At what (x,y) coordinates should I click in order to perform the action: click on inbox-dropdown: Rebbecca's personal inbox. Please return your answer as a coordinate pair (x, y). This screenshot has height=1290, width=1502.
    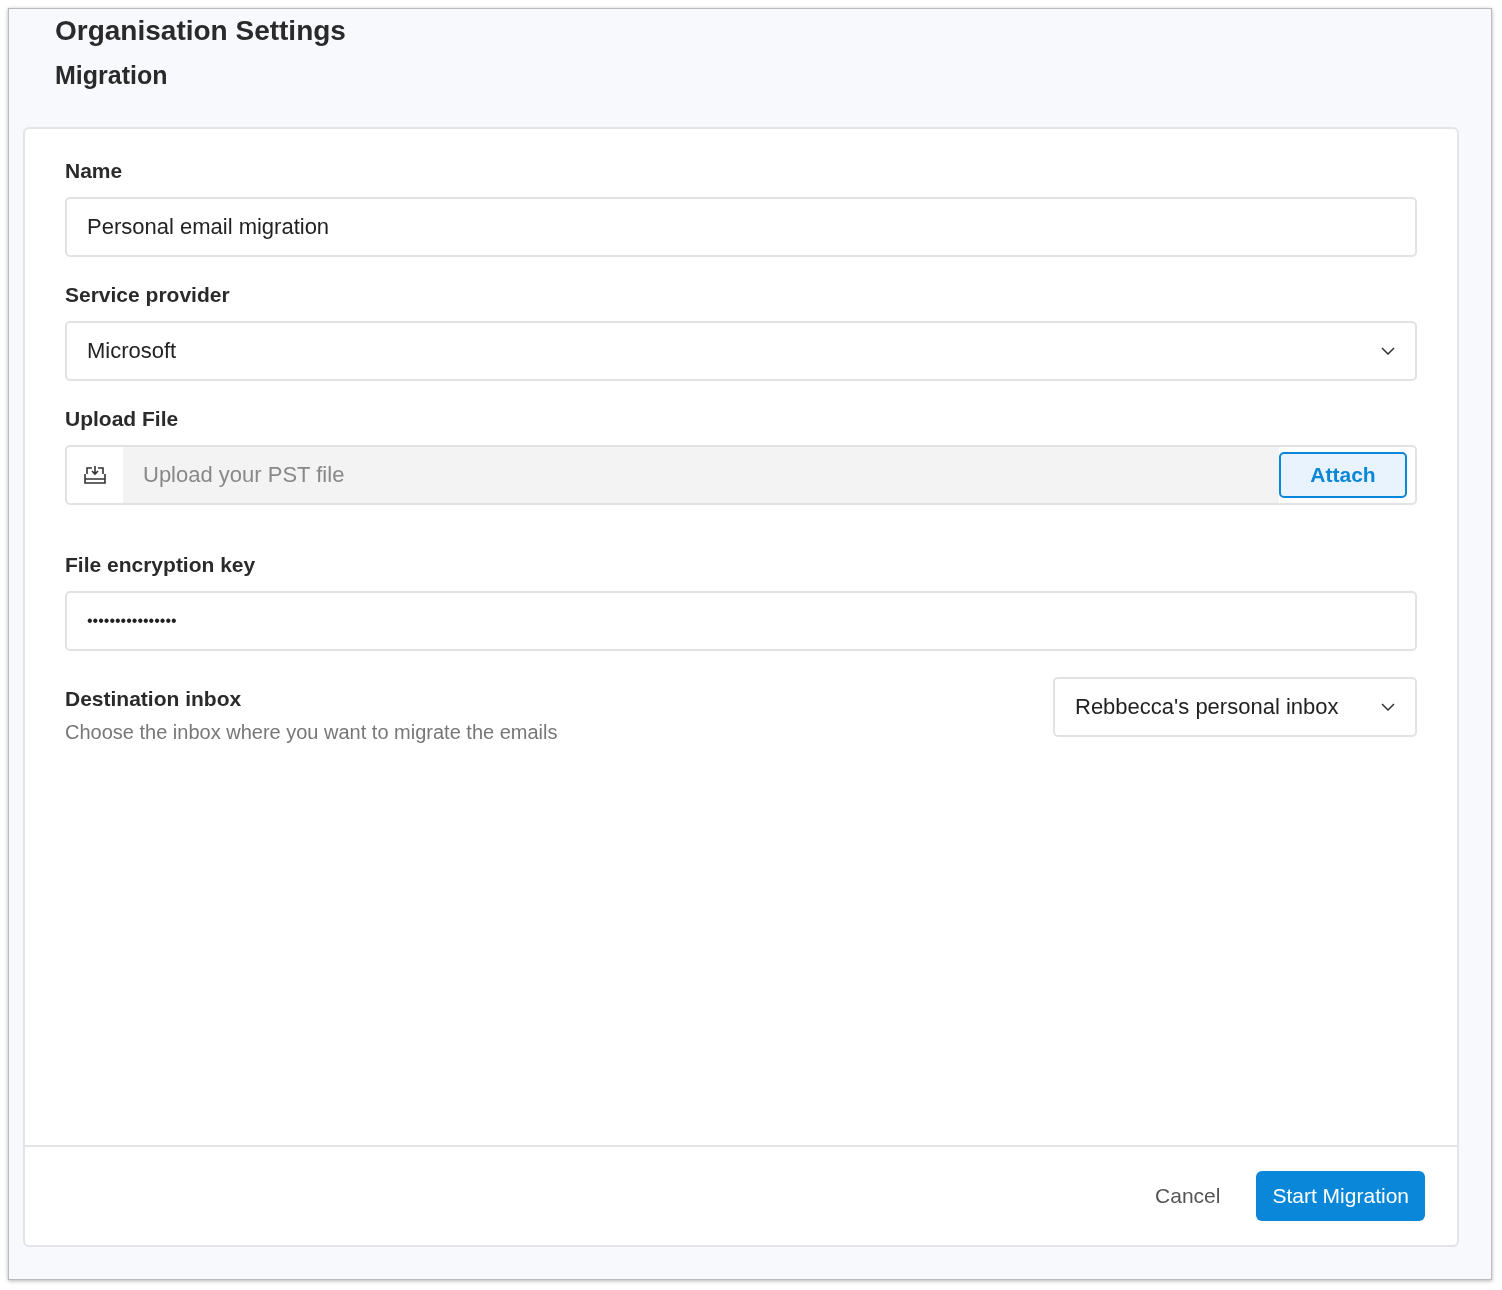
    Looking at the image, I should click on (1235, 707).